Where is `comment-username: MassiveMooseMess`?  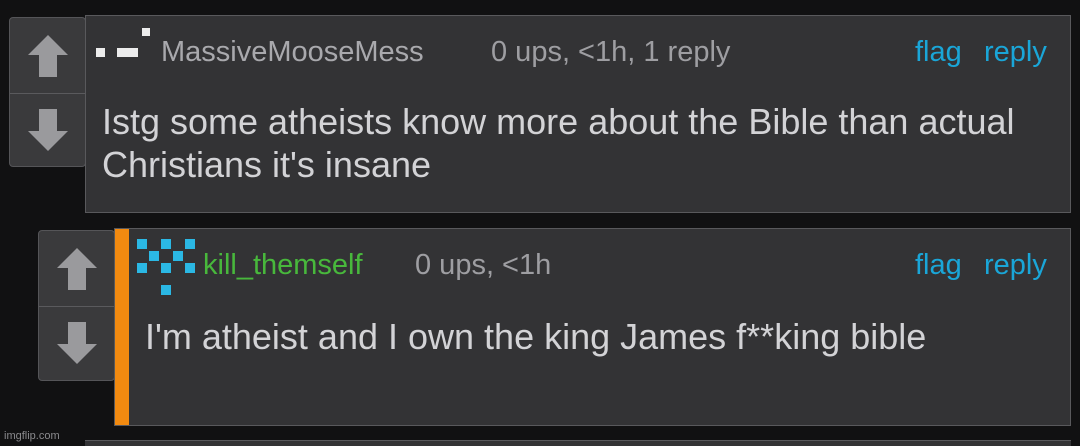
comment-username: MassiveMooseMess is located at coordinates (292, 52).